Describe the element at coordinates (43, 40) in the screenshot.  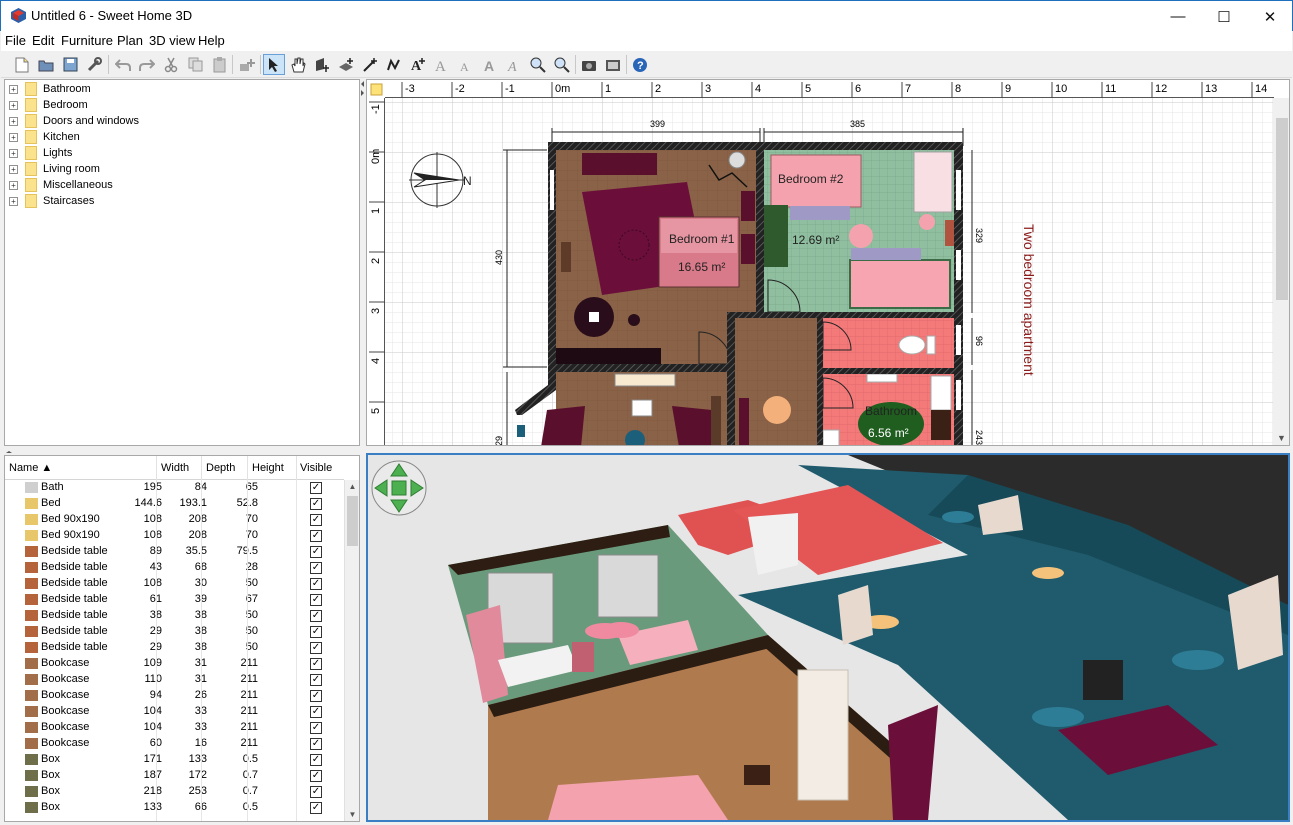
I see `menu-edit: Edit` at that location.